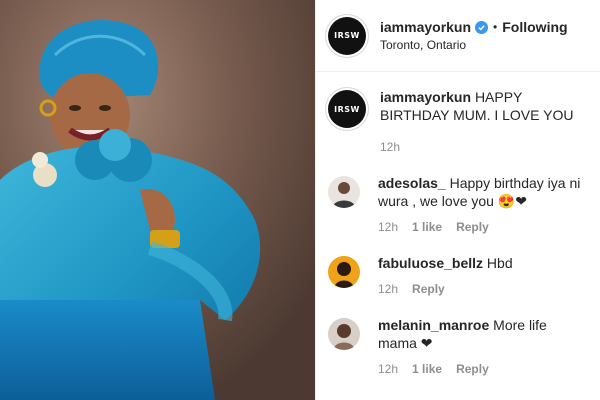 The image size is (600, 400). What do you see at coordinates (412, 183) in the screenshot?
I see `comment-username: adesolas_` at bounding box center [412, 183].